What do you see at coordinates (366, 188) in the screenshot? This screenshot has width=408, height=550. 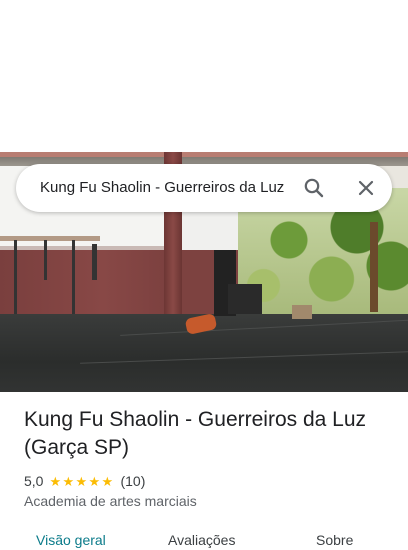 I see `close-icon` at bounding box center [366, 188].